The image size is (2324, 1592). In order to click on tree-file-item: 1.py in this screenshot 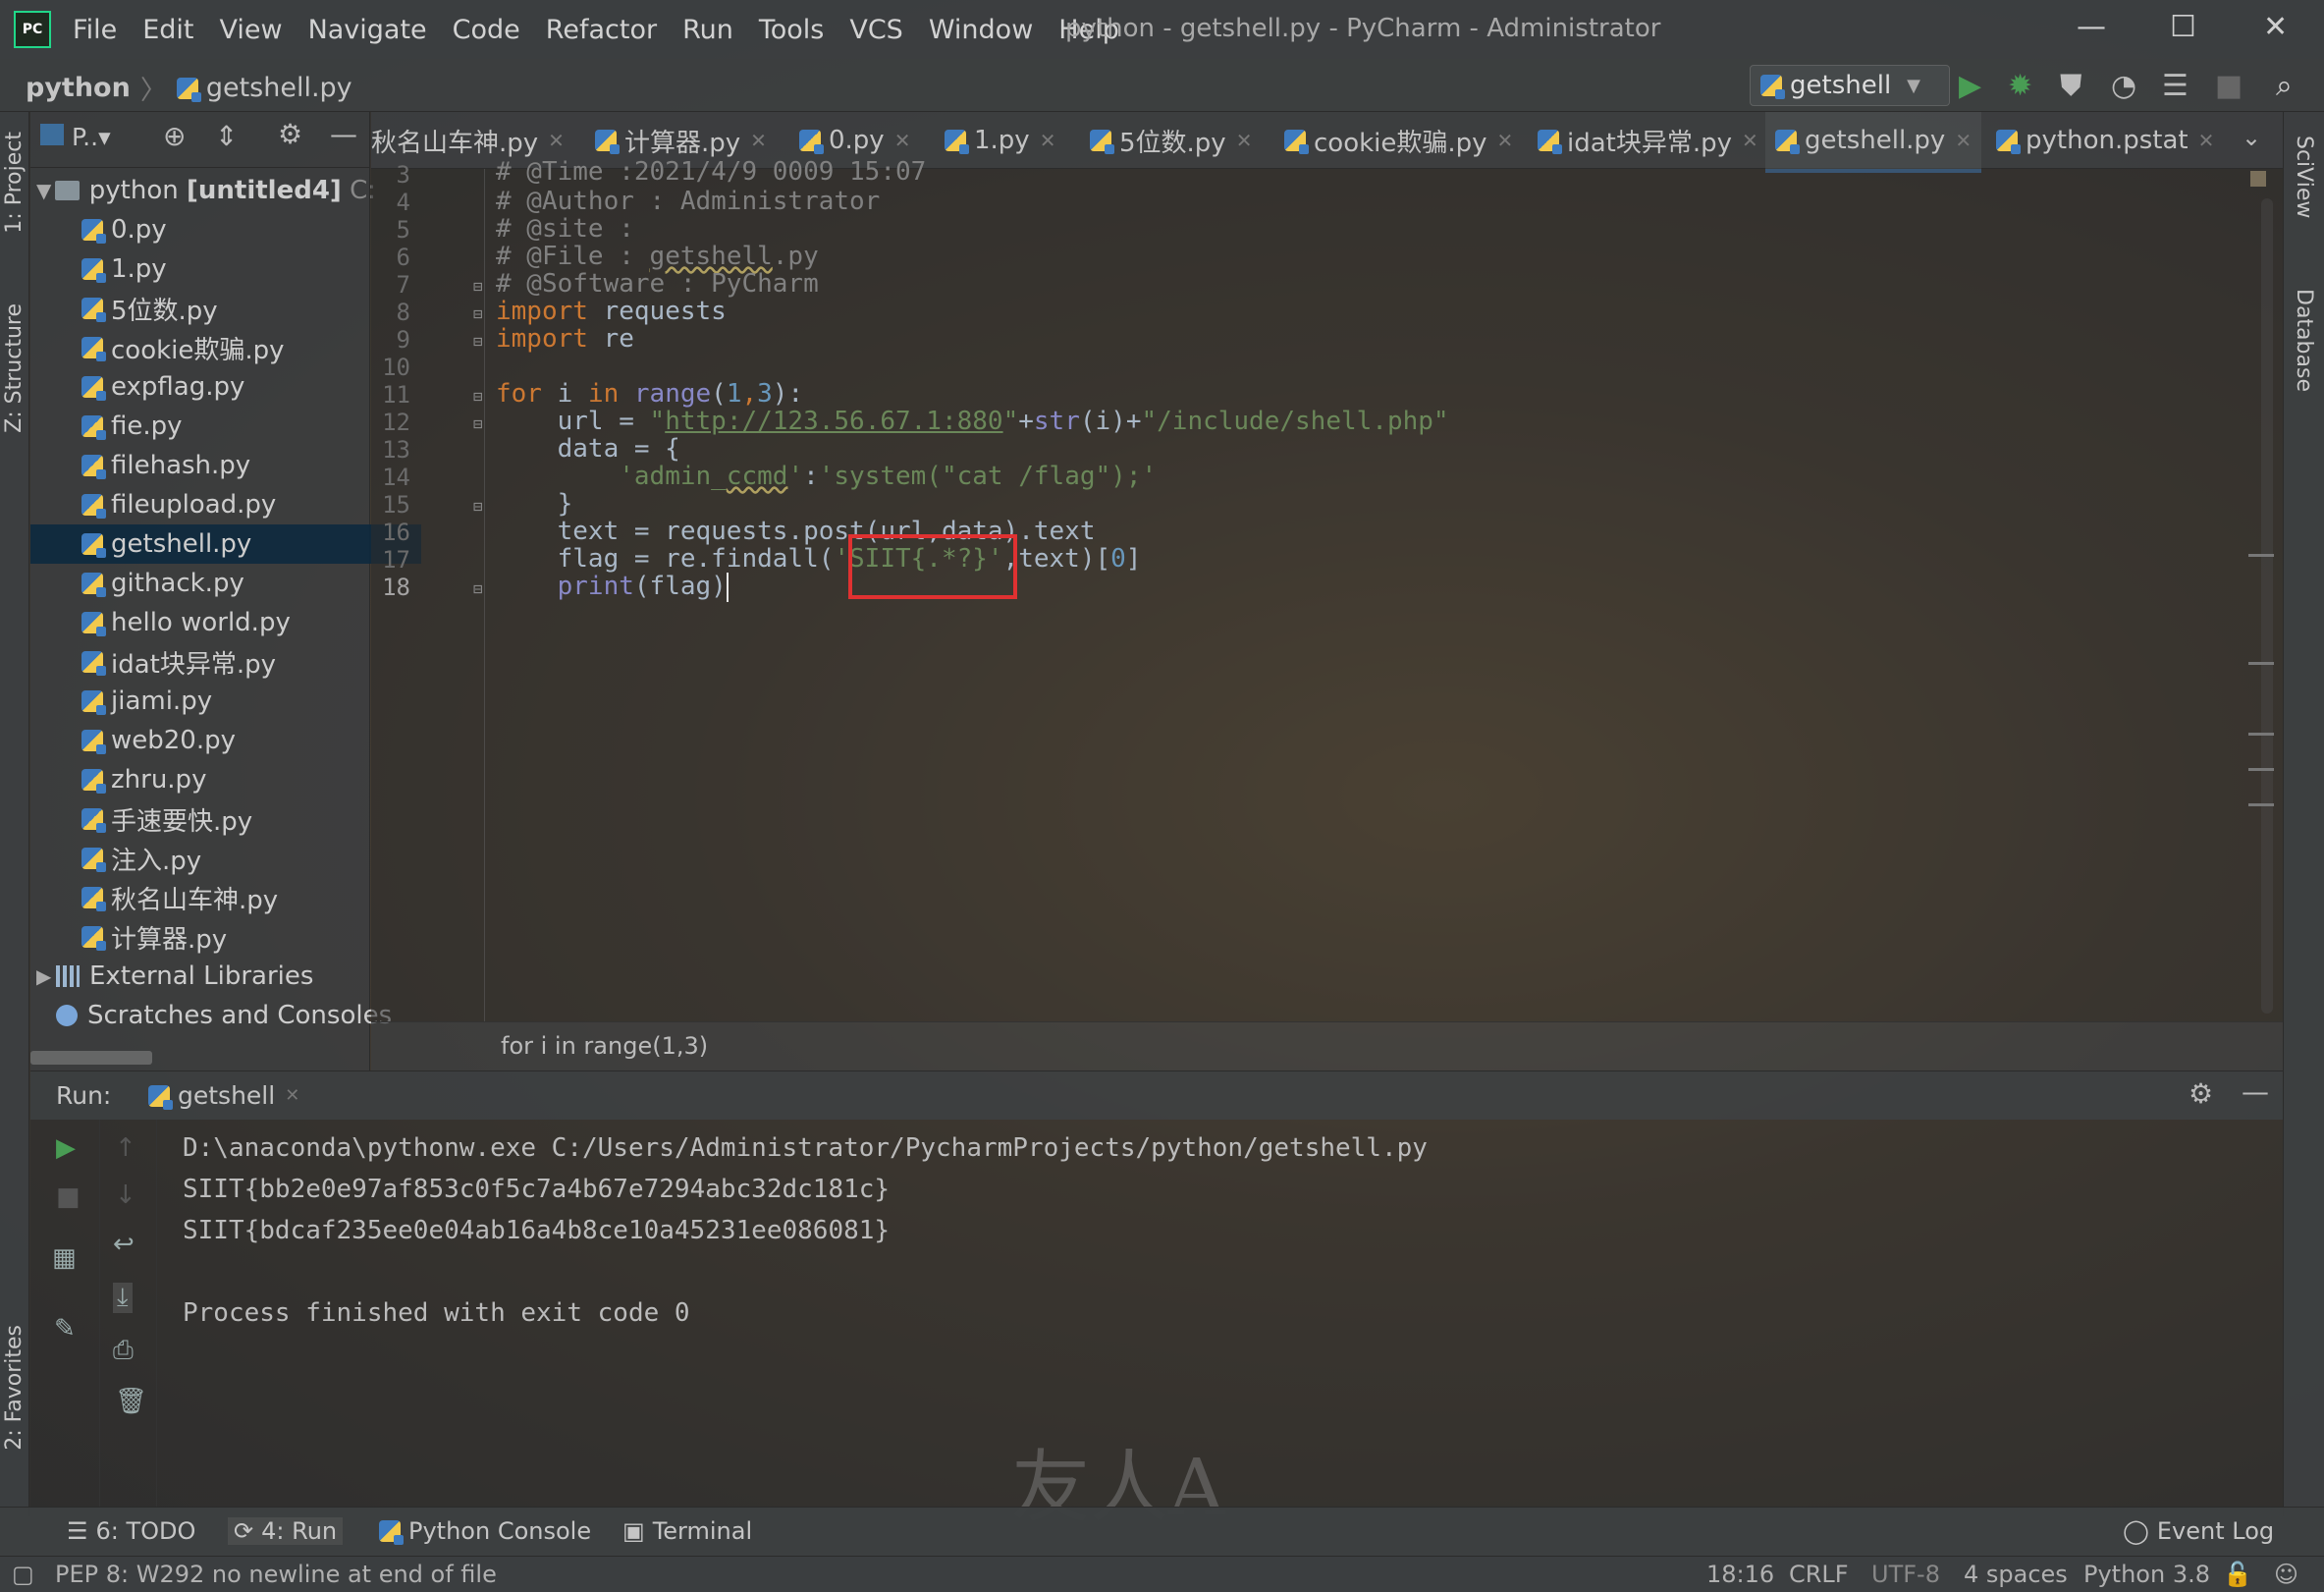, I will do `click(225, 269)`.